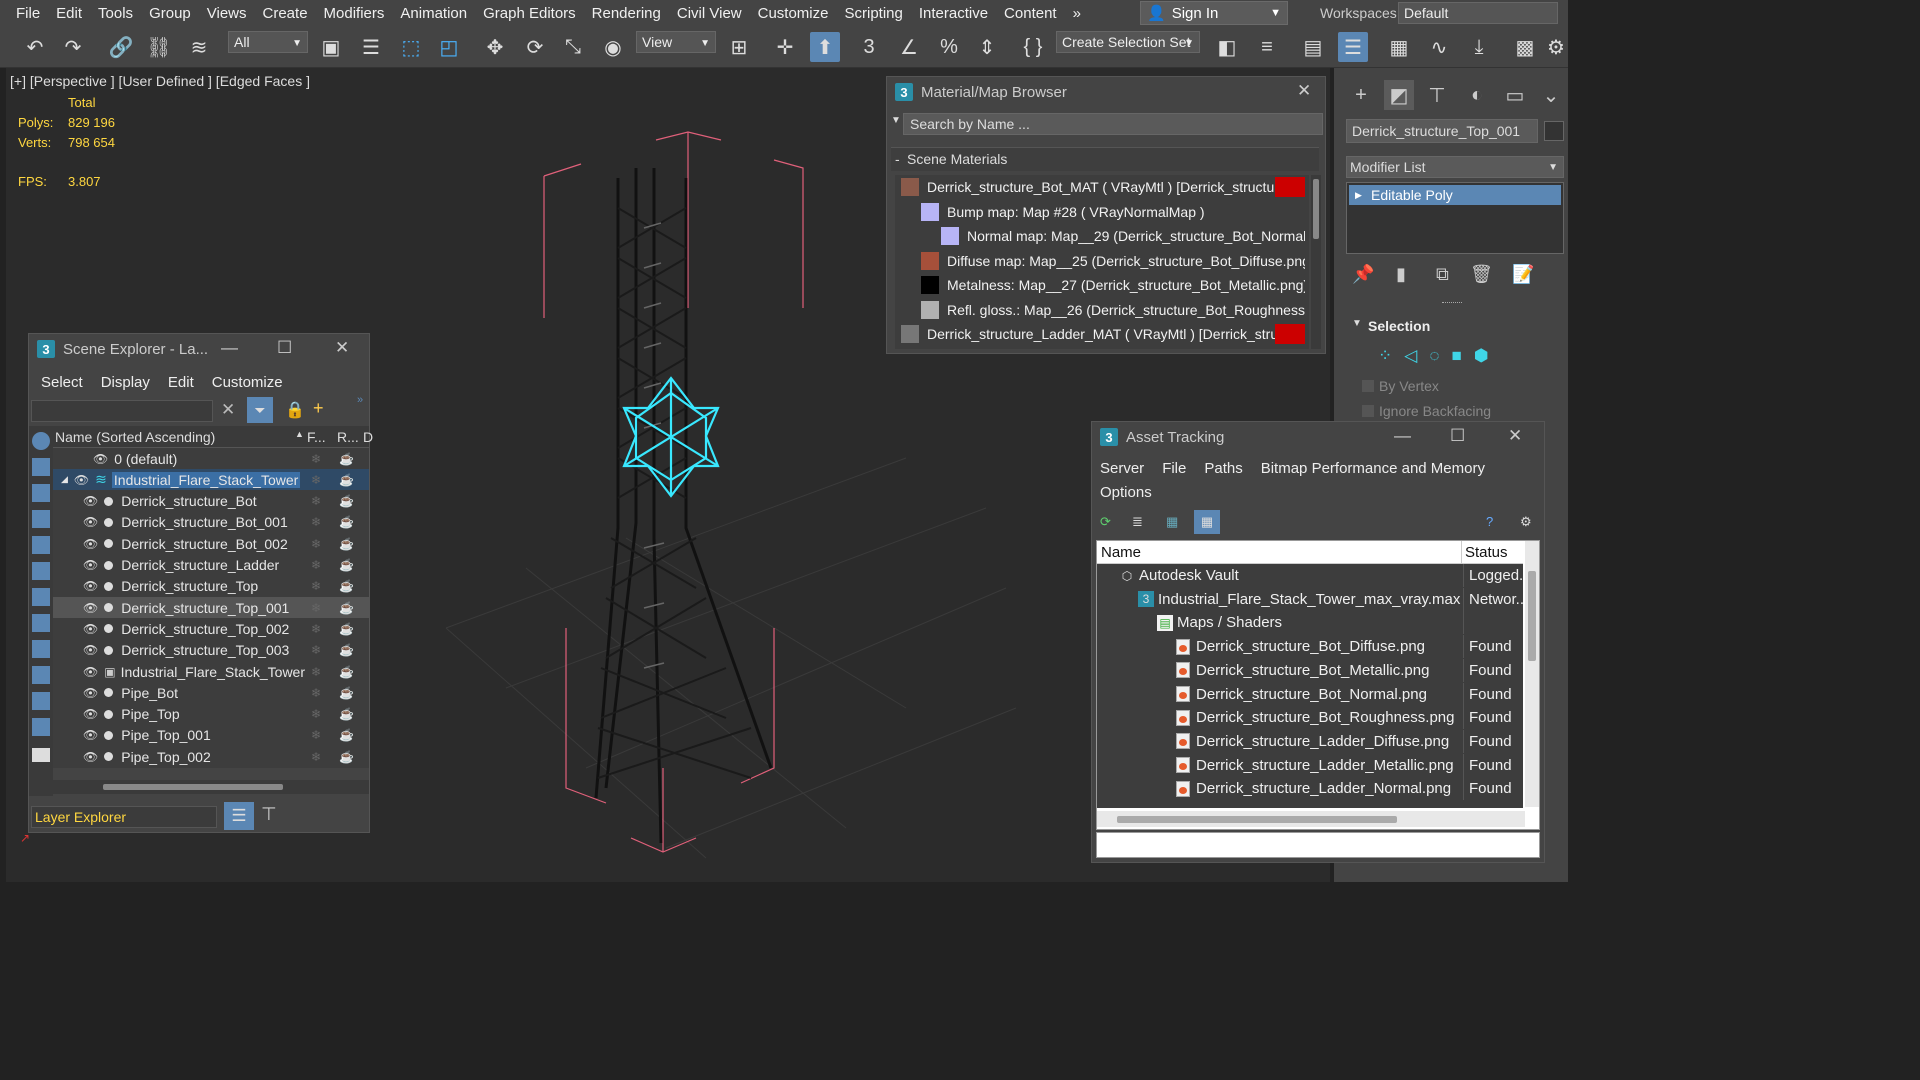 This screenshot has width=1920, height=1080. What do you see at coordinates (211, 671) in the screenshot?
I see `scene-tree-row: 👁 ▣ Industrial_Flare_Stack_Tower ❄ ☕` at bounding box center [211, 671].